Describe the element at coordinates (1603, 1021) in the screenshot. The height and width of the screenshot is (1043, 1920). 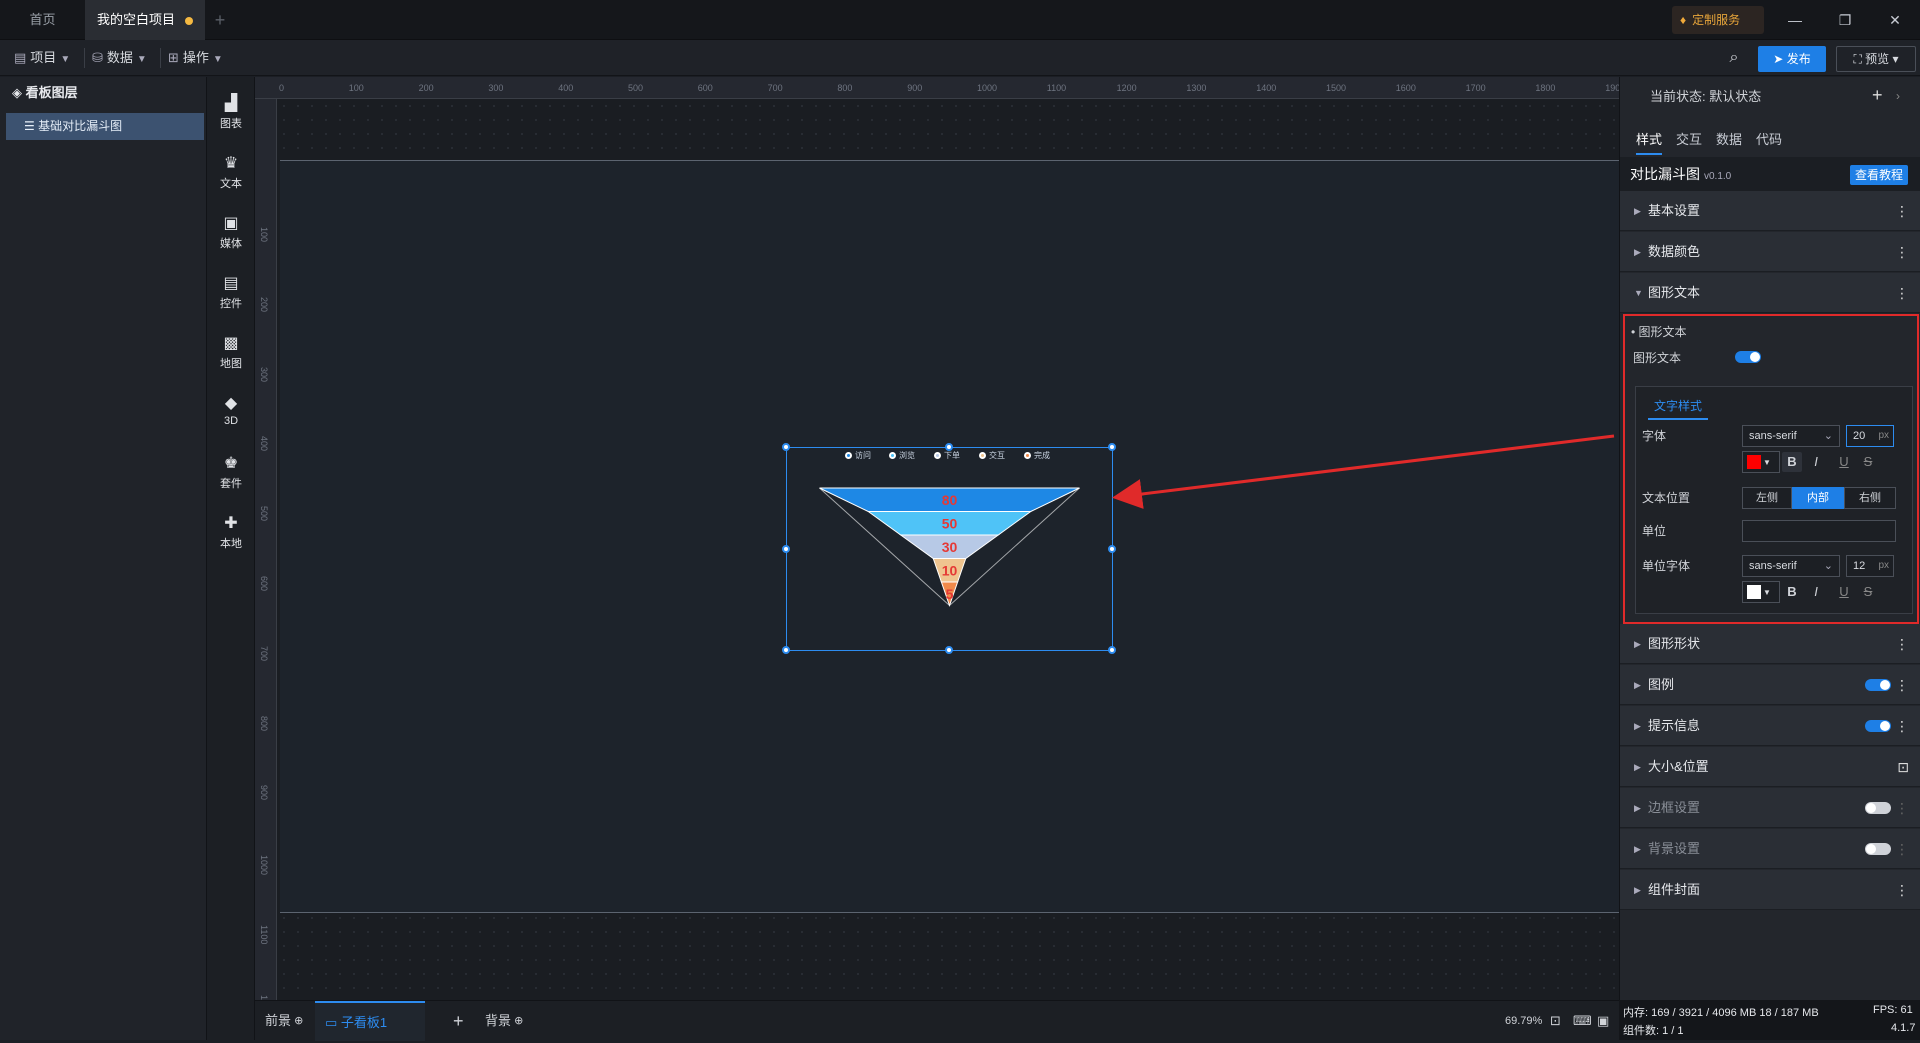
I see `terminal-icon: ▣` at that location.